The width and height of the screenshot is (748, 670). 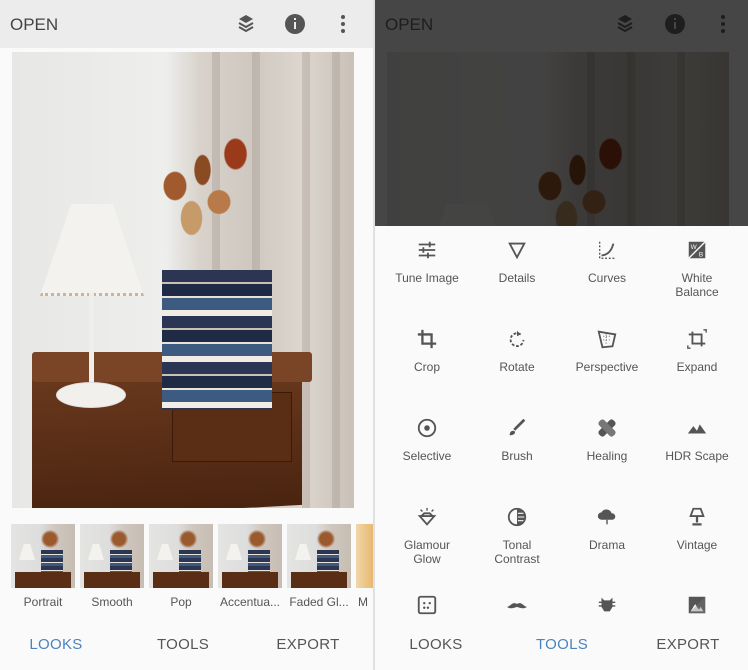 What do you see at coordinates (607, 351) in the screenshot?
I see `tool-perspective: Perspective` at bounding box center [607, 351].